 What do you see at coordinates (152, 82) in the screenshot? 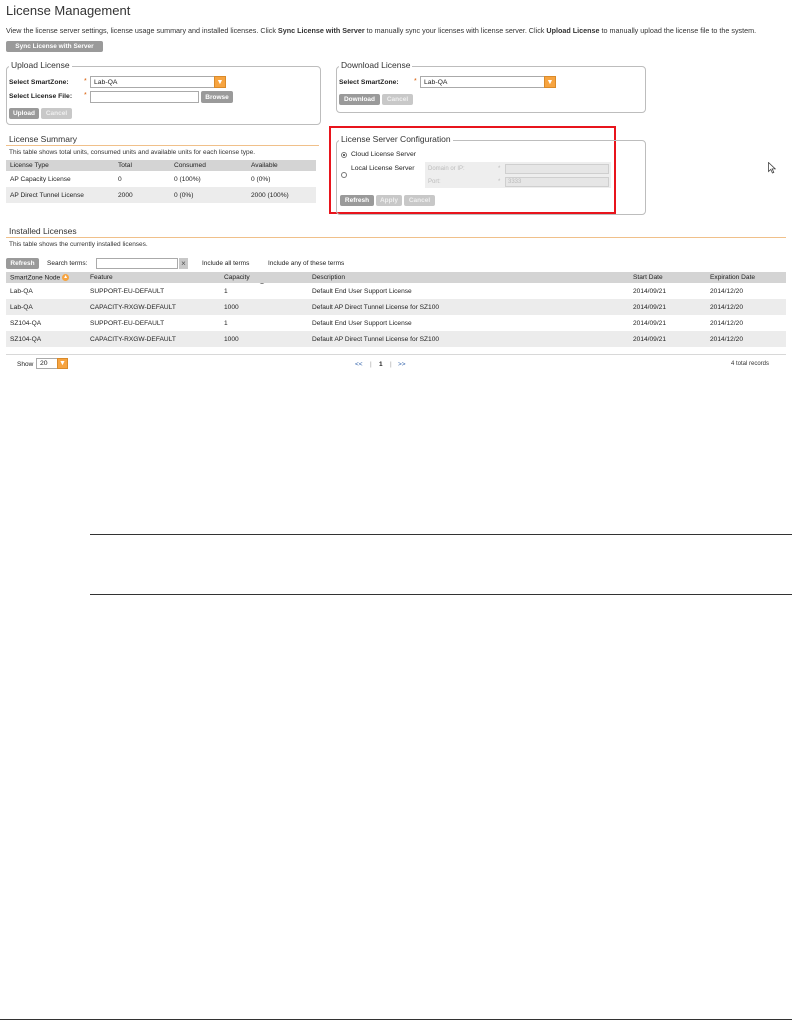
I see `upload-smartzone-select: Lab-QA` at bounding box center [152, 82].